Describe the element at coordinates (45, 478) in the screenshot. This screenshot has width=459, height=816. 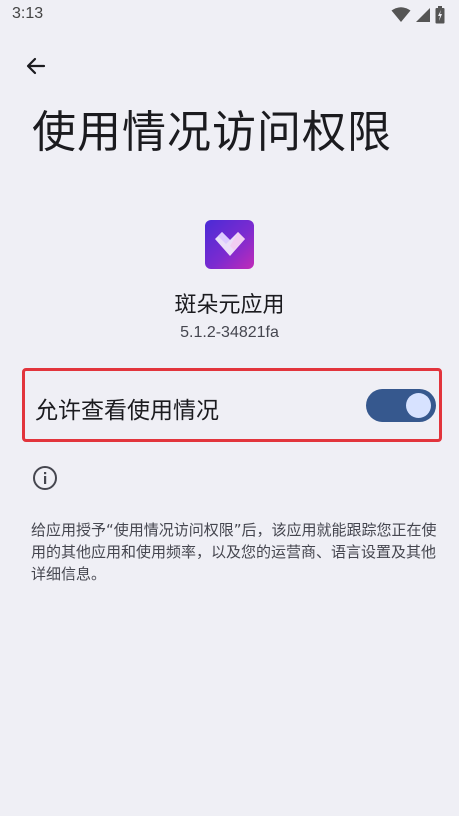
I see `info-icon` at that location.